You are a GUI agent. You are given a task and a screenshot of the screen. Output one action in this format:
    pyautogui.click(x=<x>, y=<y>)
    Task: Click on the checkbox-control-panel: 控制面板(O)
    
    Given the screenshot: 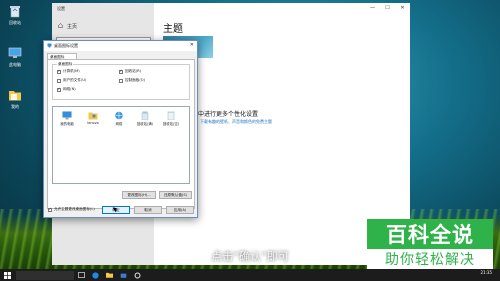 What is the action you would take?
    pyautogui.click(x=132, y=80)
    